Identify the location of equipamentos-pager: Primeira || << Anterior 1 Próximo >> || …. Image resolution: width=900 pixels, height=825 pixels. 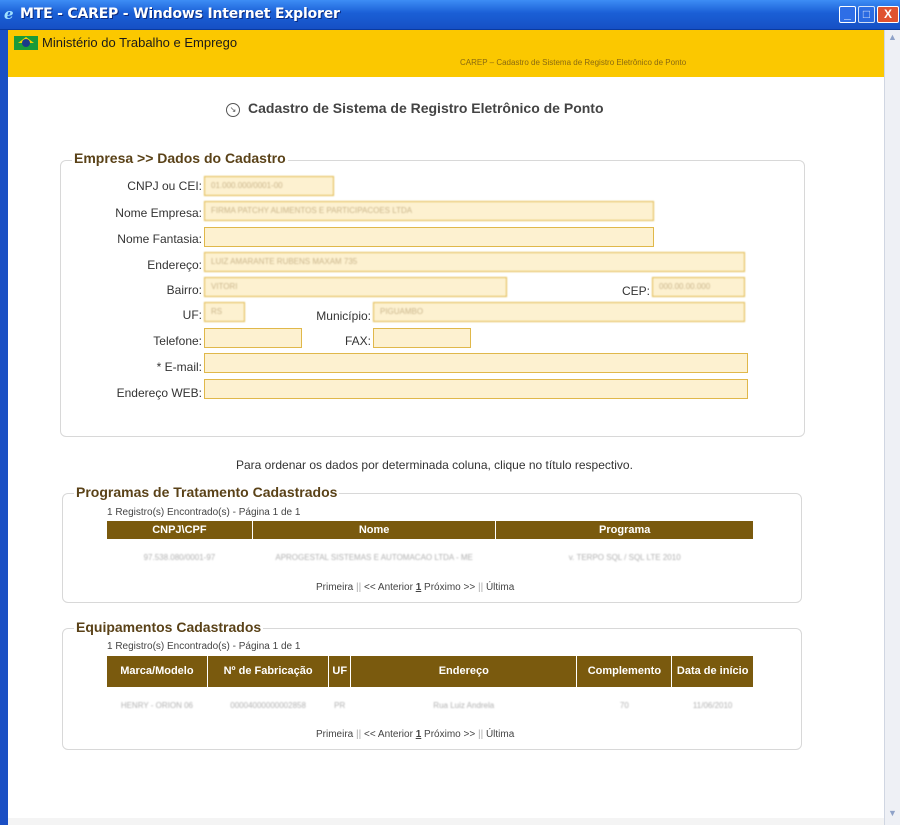
(415, 734).